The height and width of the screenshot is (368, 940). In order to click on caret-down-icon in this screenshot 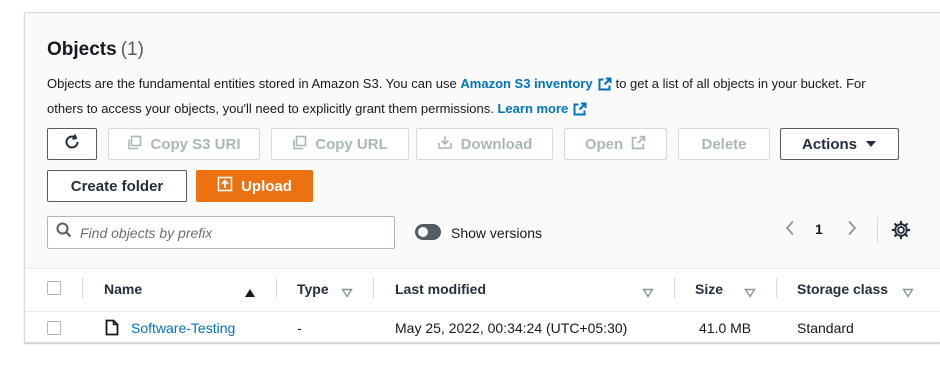, I will do `click(871, 144)`.